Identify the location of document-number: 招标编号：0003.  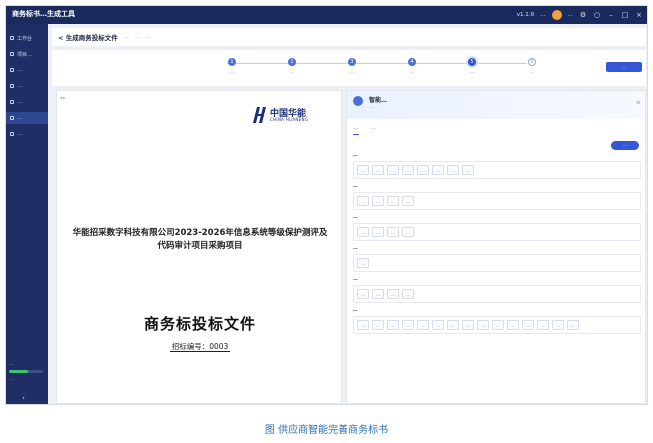
(200, 346).